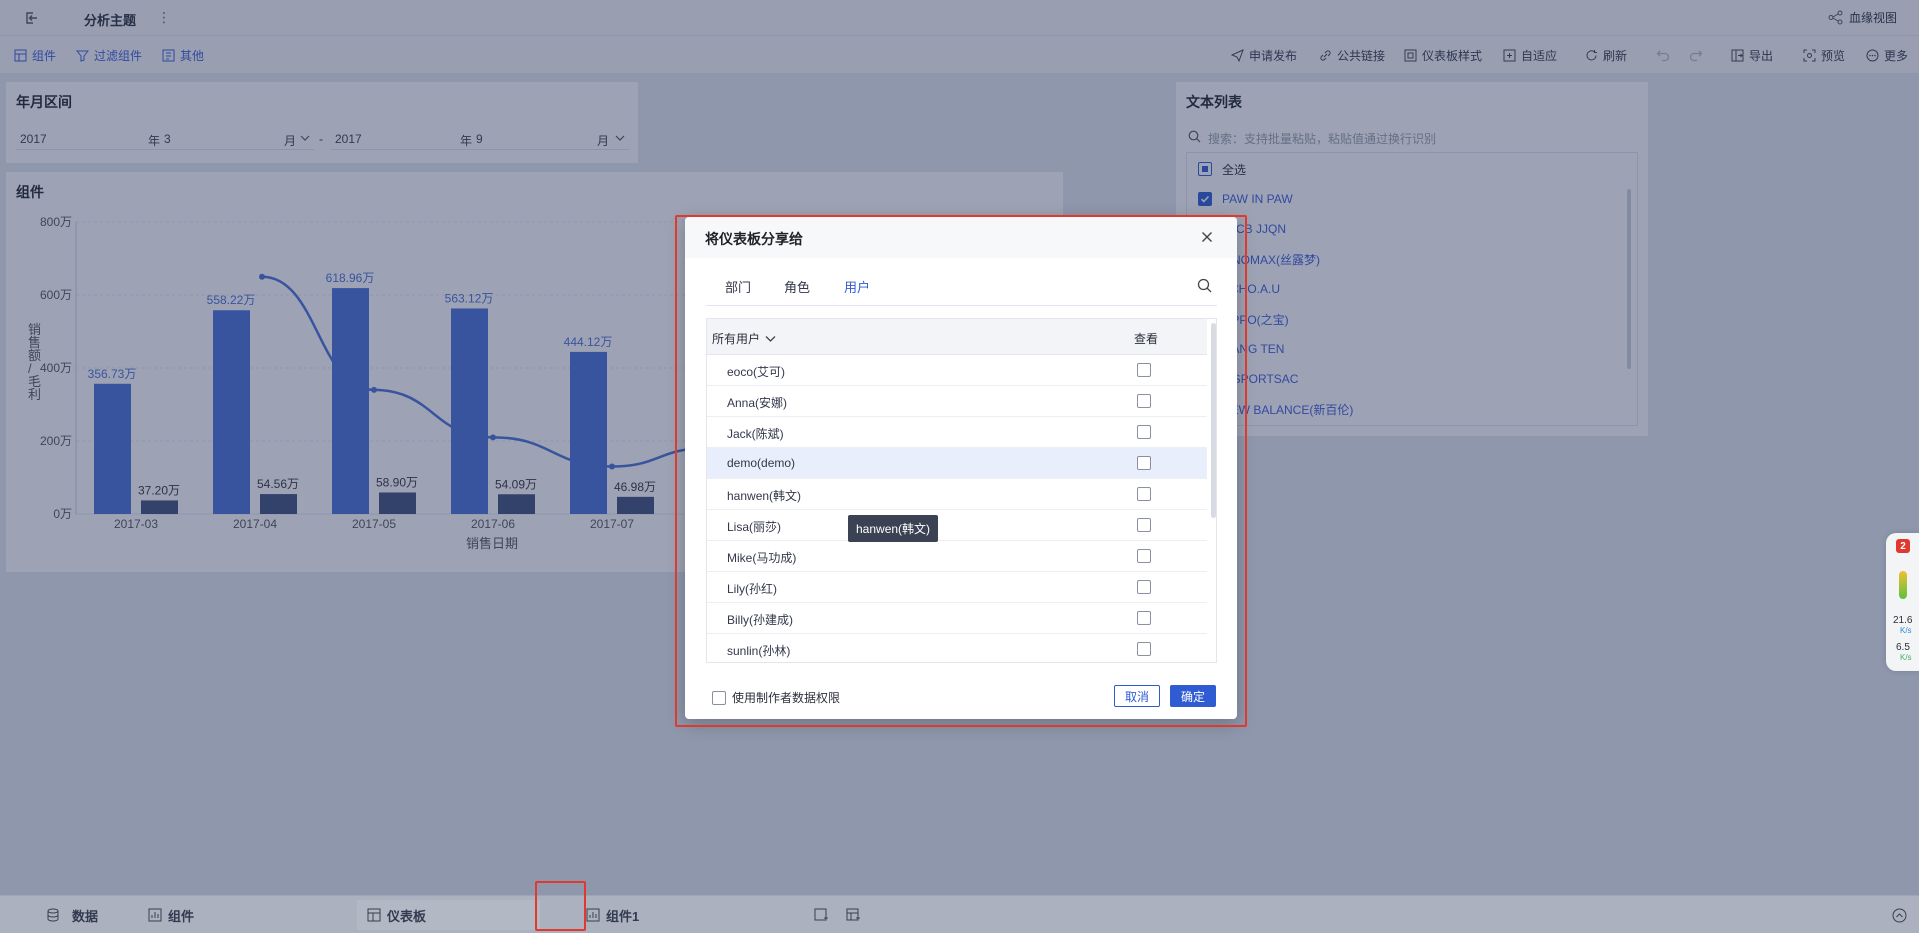 This screenshot has width=1919, height=933. I want to click on bottom-highlight-box, so click(560, 906).